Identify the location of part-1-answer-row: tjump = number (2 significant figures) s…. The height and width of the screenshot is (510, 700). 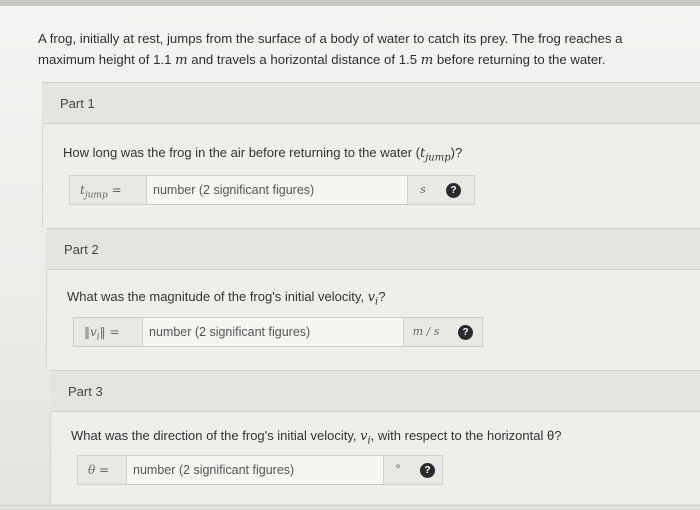
(272, 190).